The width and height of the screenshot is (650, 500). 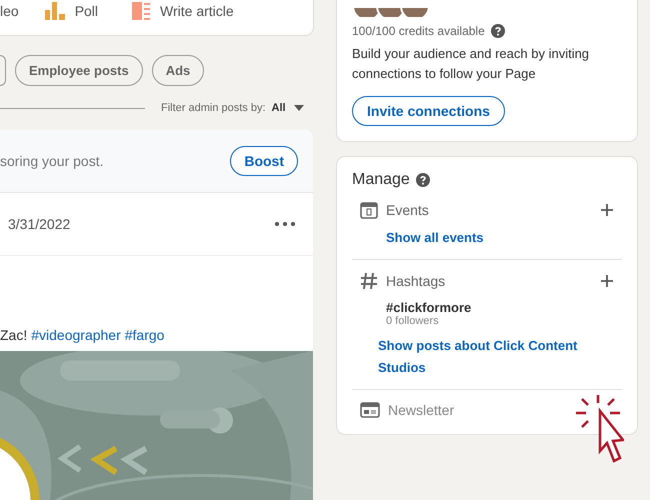 What do you see at coordinates (416, 281) in the screenshot?
I see `section-label: Hashtags` at bounding box center [416, 281].